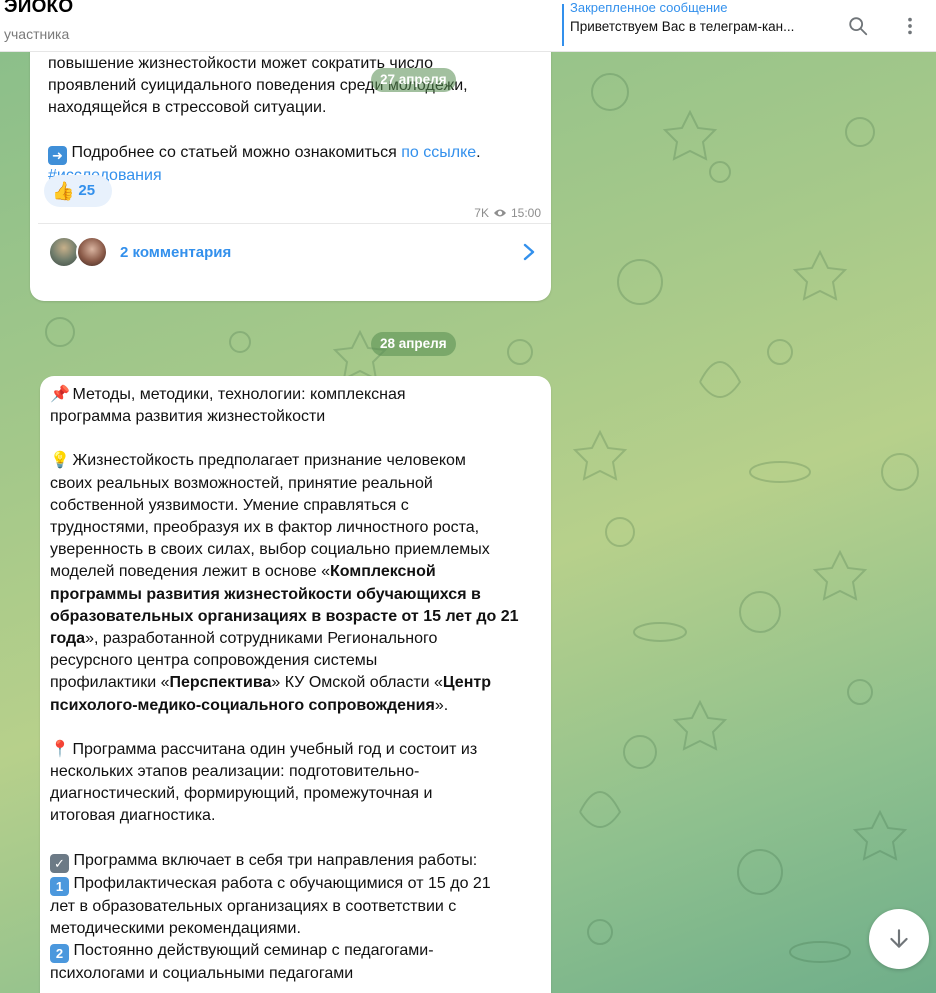  I want to click on reaction-button: 👍 25, so click(78, 191).